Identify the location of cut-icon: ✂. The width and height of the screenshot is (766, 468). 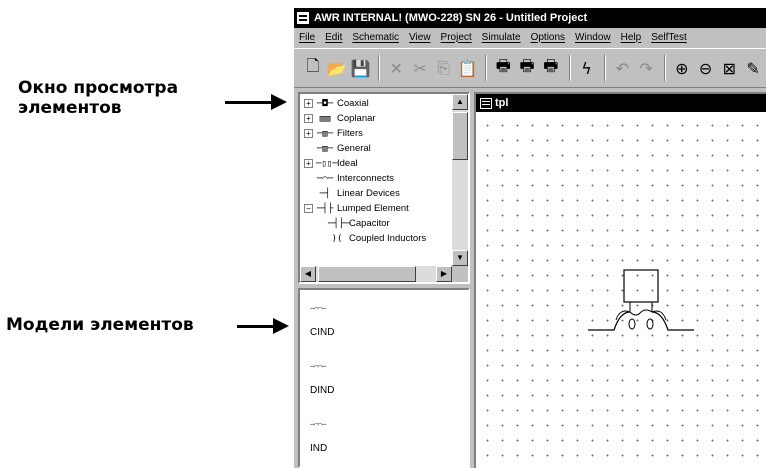
(420, 68).